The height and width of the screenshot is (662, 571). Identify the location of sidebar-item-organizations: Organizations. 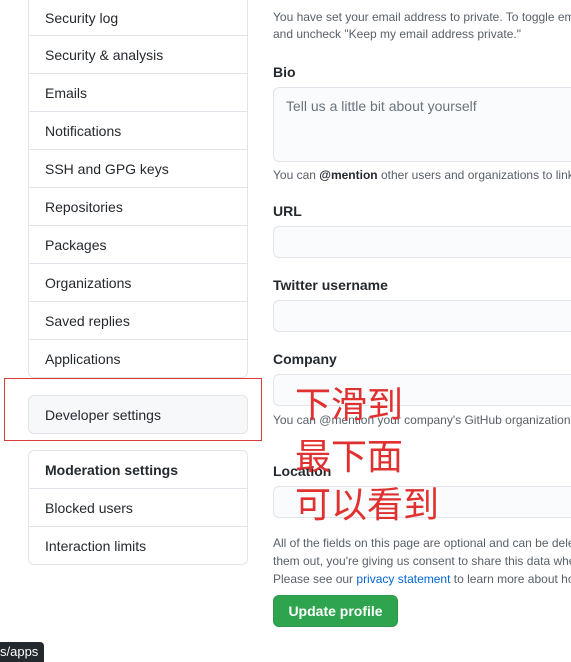
(138, 283).